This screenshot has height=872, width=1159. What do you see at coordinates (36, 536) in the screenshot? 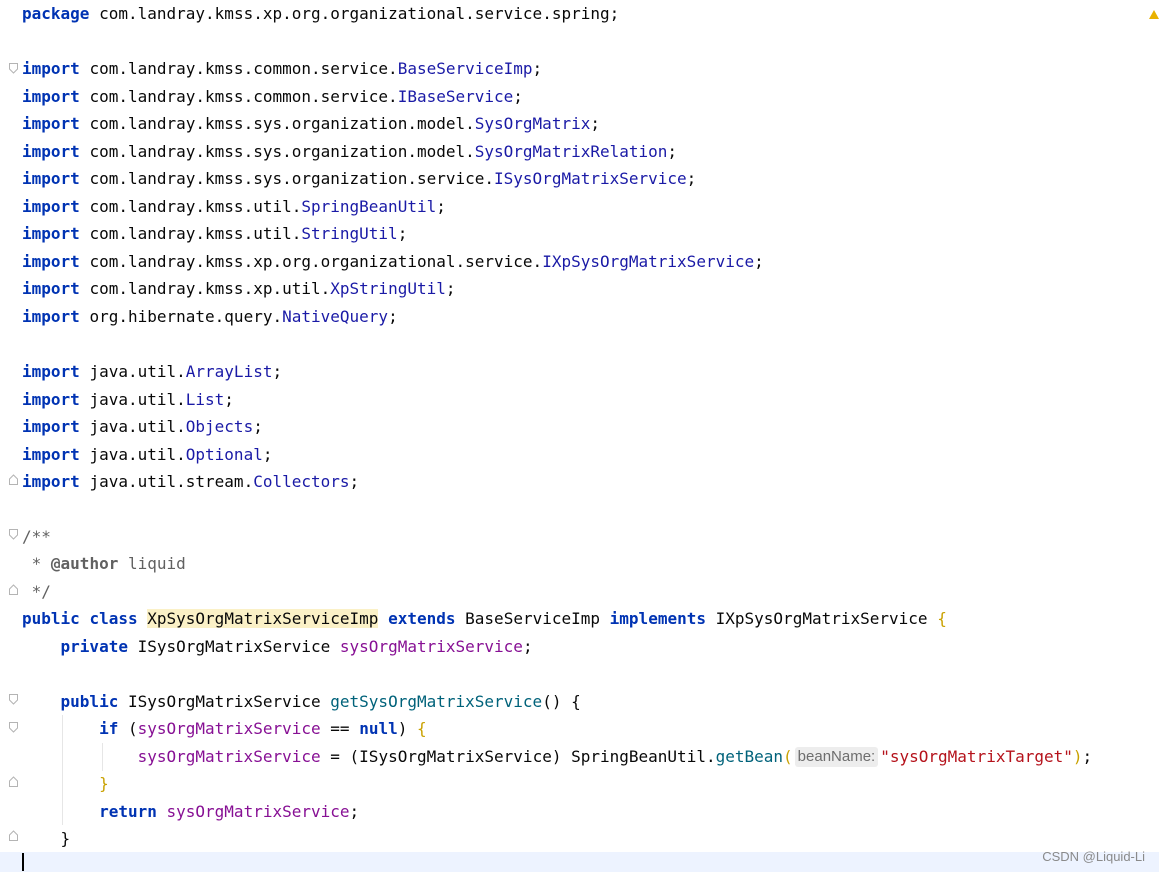
I see `doc-comment-open: /**` at bounding box center [36, 536].